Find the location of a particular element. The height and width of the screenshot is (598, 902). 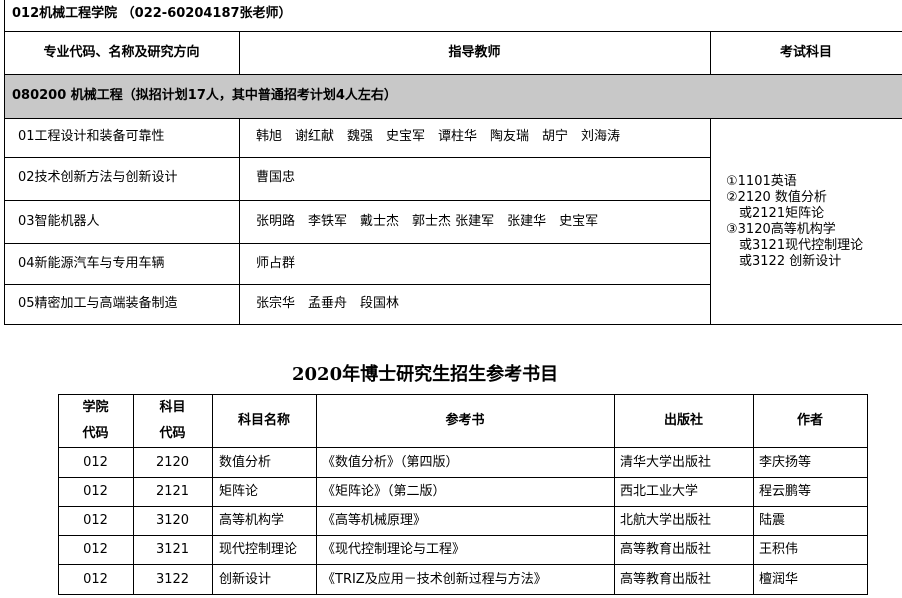

teachers-cell: 曹国忠 is located at coordinates (276, 177).